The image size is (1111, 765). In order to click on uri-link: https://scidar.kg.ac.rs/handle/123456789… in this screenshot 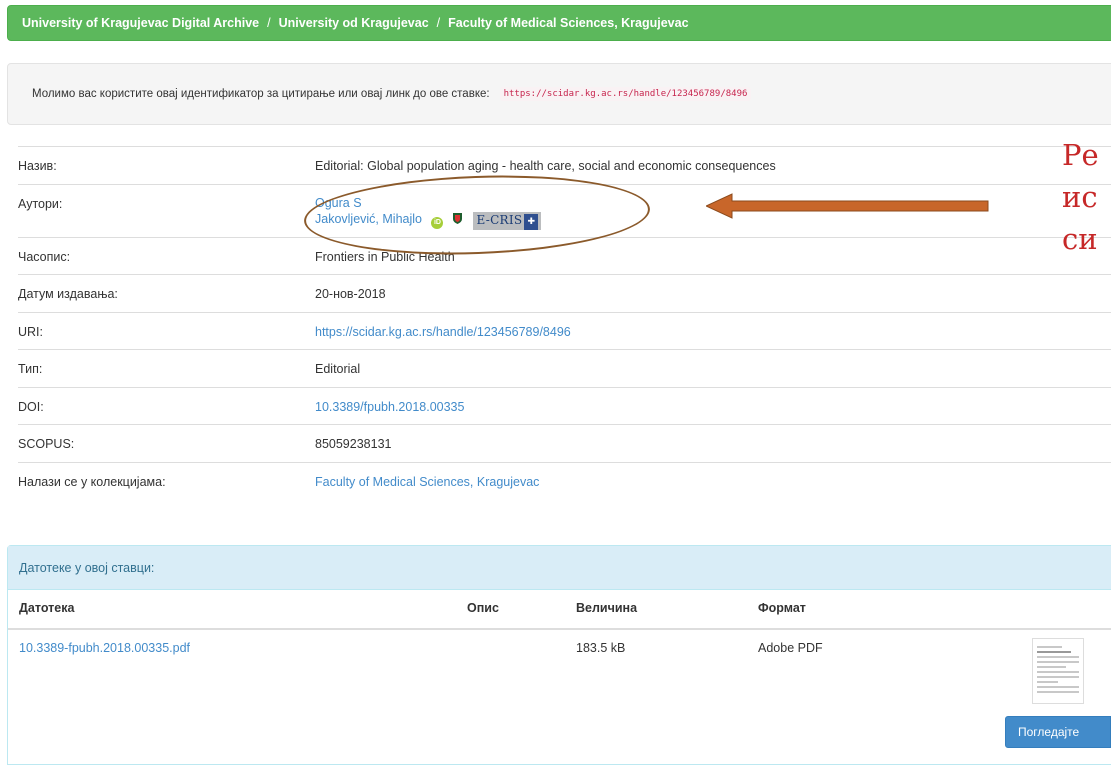, I will do `click(443, 332)`.